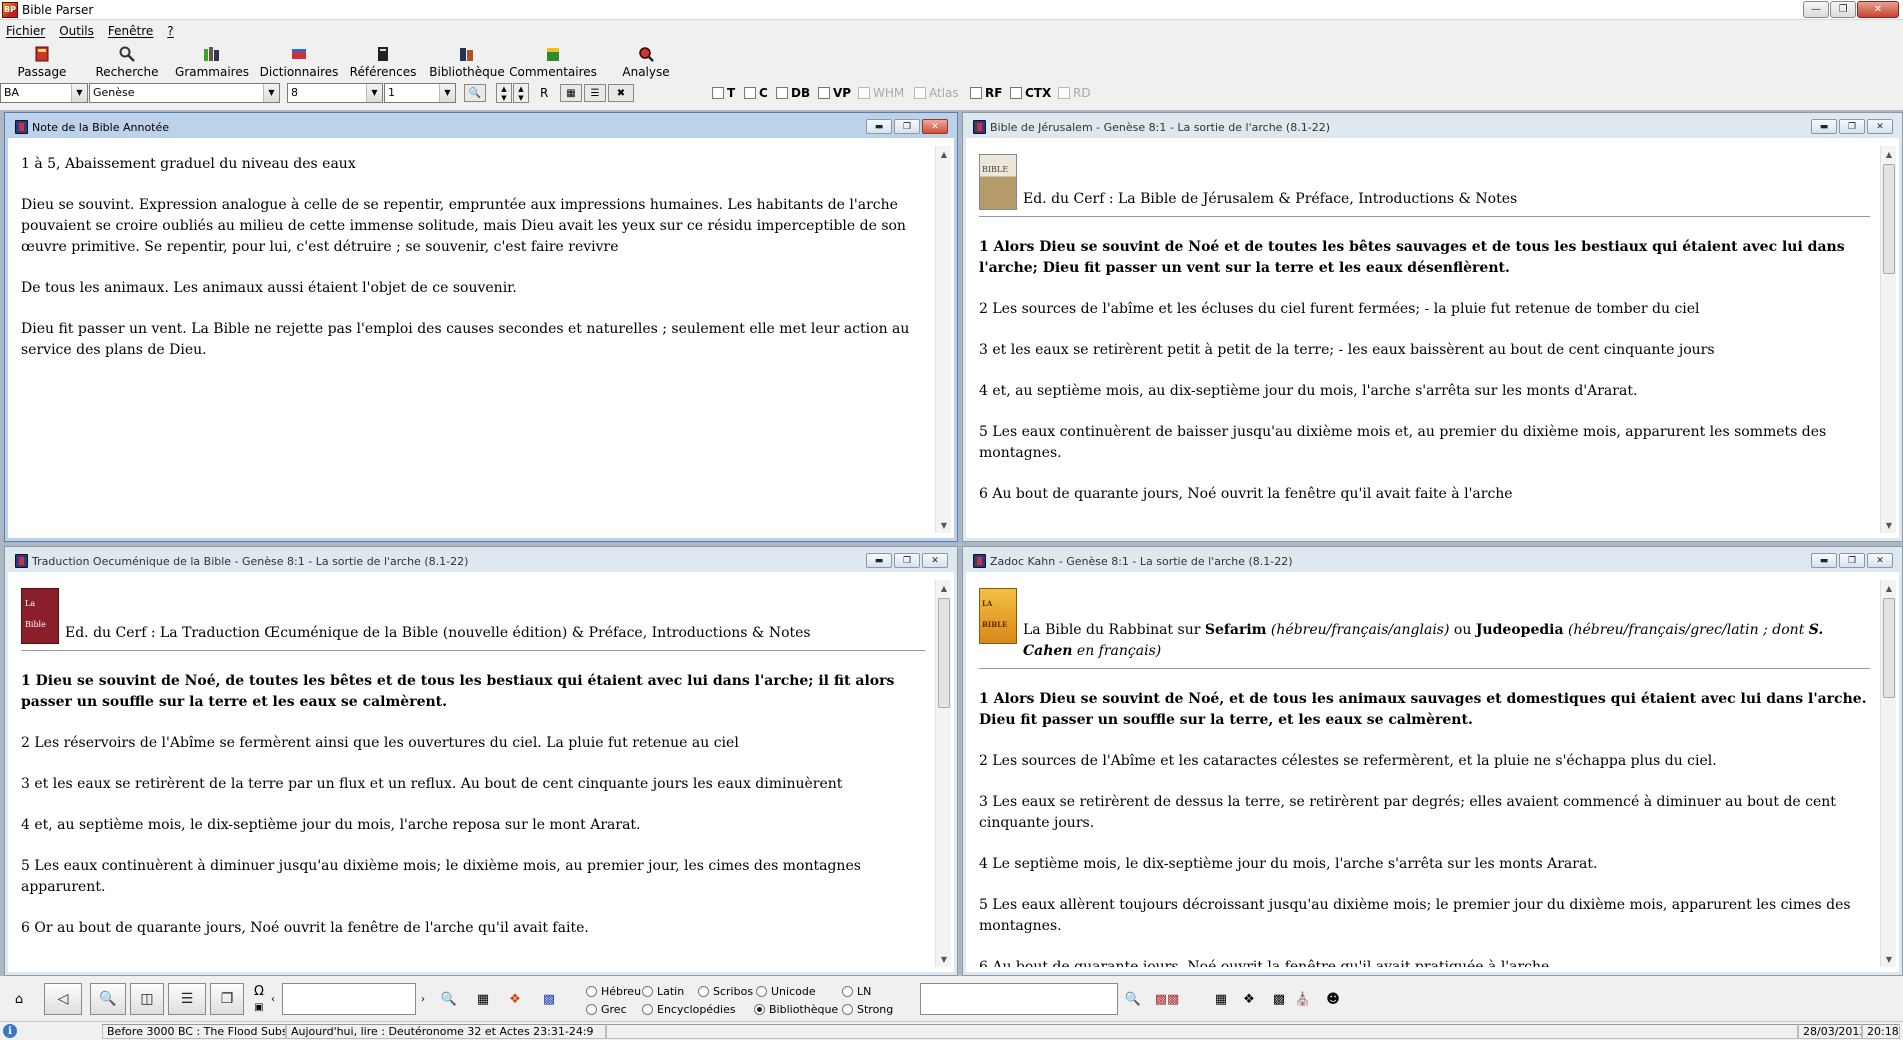 This screenshot has width=1903, height=1040. What do you see at coordinates (606, 1009) in the screenshot?
I see `radio-grec: Grec` at bounding box center [606, 1009].